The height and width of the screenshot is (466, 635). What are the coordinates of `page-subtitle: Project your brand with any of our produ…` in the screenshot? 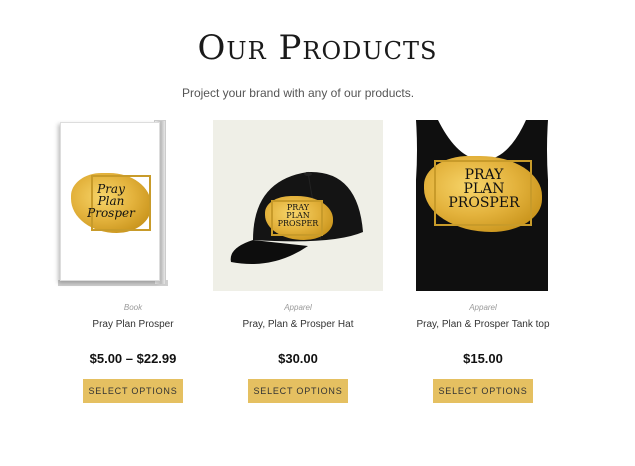 It's located at (298, 93).